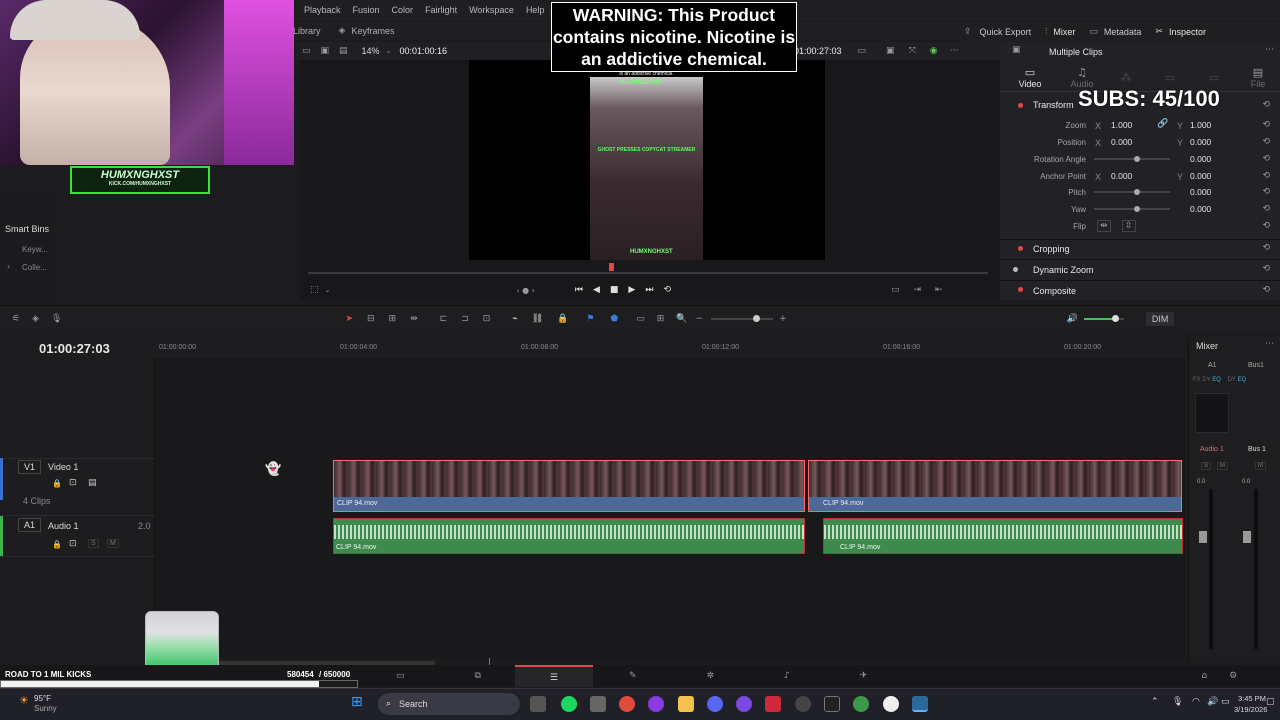  What do you see at coordinates (1053, 105) in the screenshot?
I see `transform-section: Transform` at bounding box center [1053, 105].